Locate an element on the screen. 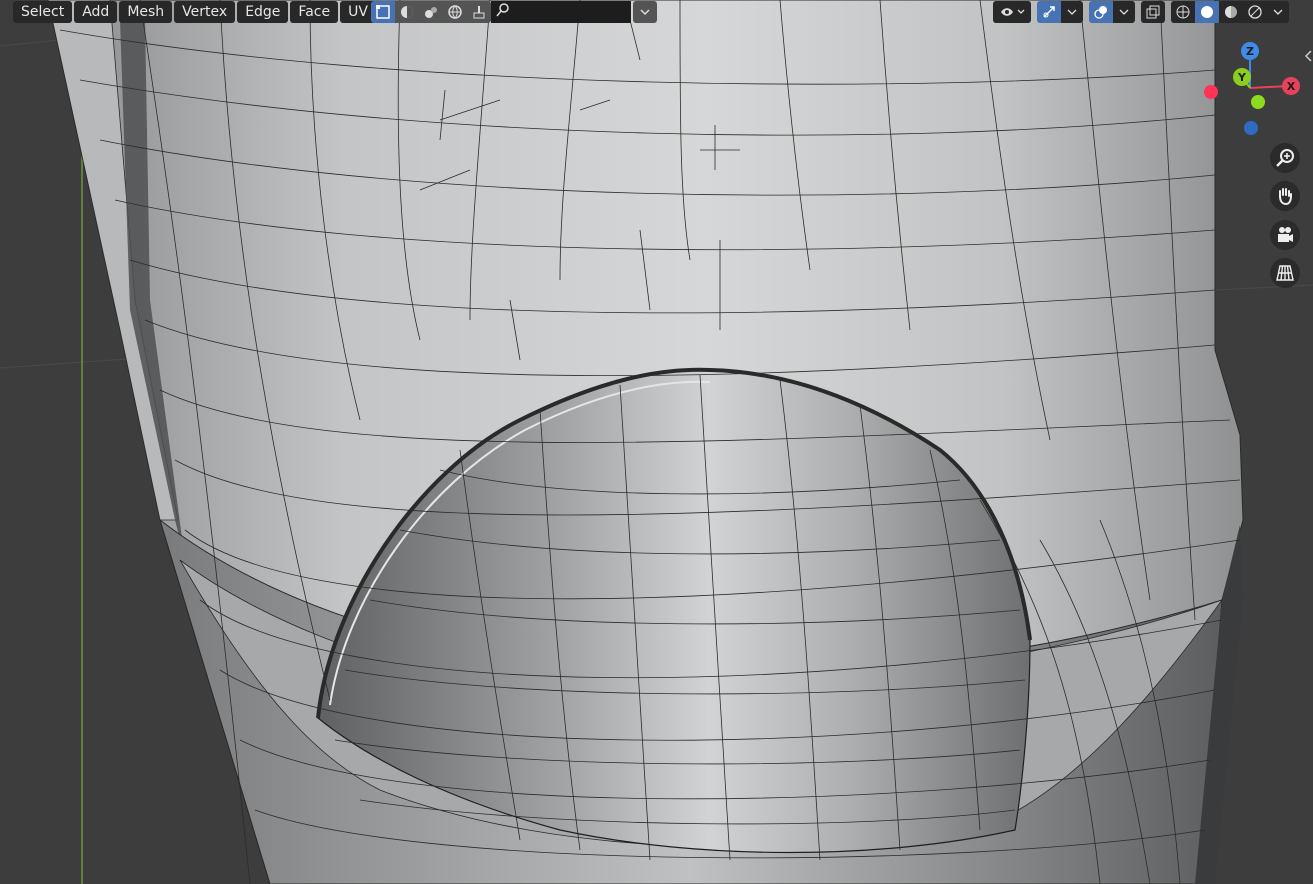 This screenshot has width=1313, height=884. x-axis-label: X is located at coordinates (1291, 86).